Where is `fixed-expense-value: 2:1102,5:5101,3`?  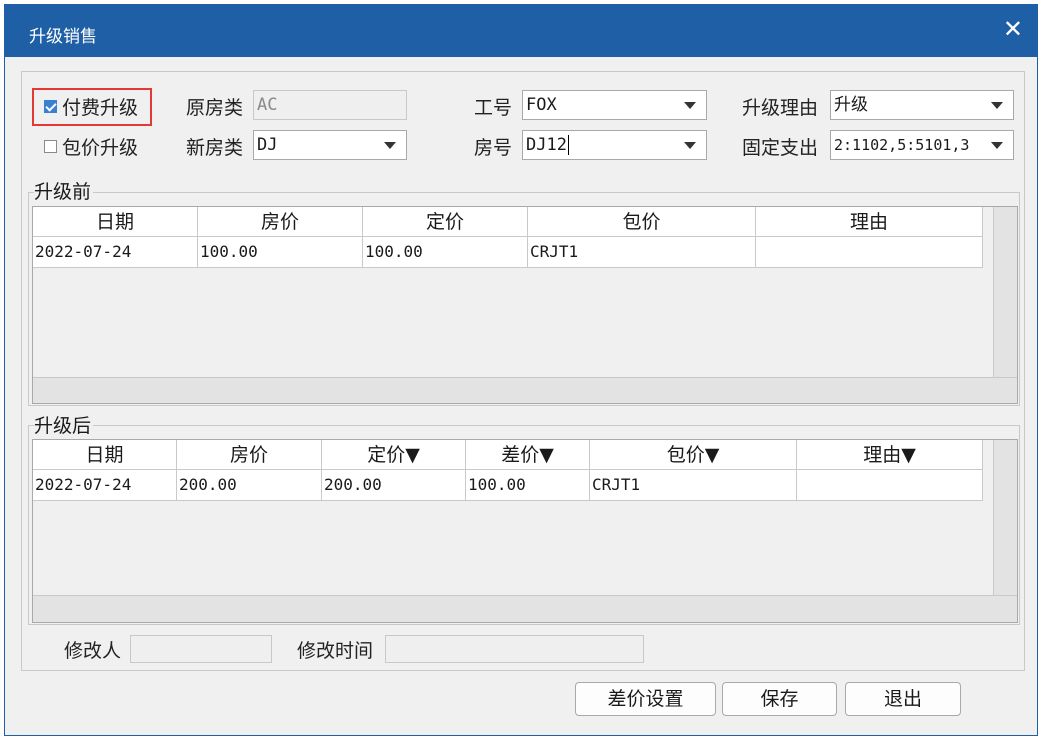 fixed-expense-value: 2:1102,5:5101,3 is located at coordinates (902, 145).